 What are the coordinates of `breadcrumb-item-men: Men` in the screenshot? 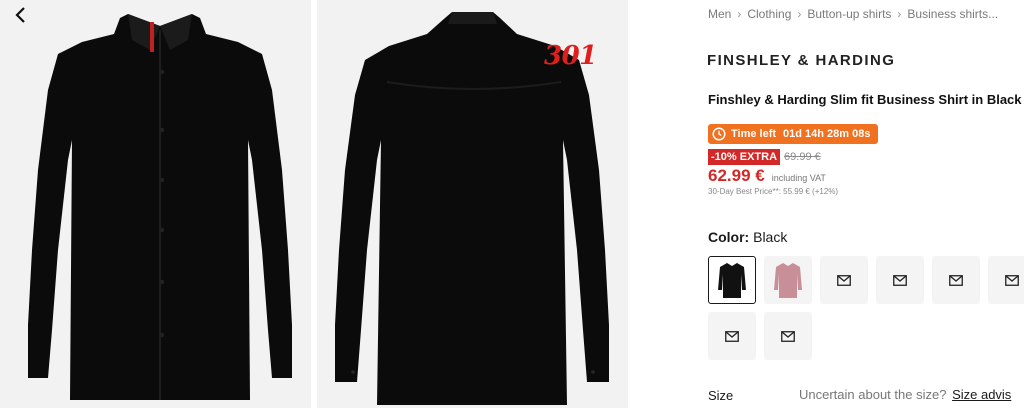 It's located at (719, 14).